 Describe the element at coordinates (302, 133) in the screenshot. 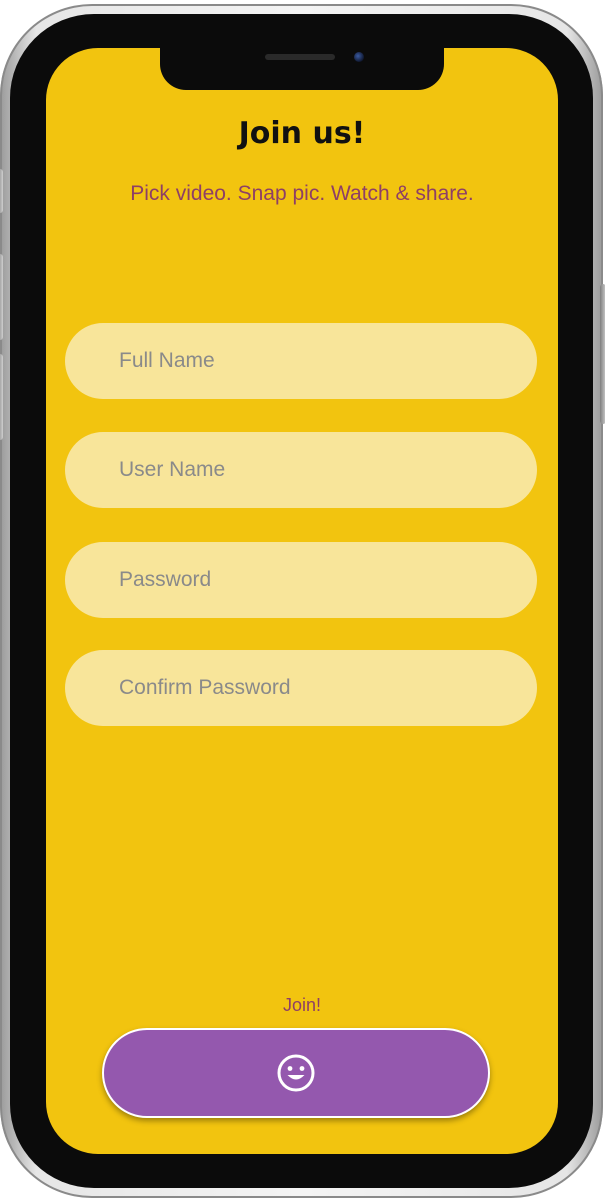

I see `page-title: Join us!` at that location.